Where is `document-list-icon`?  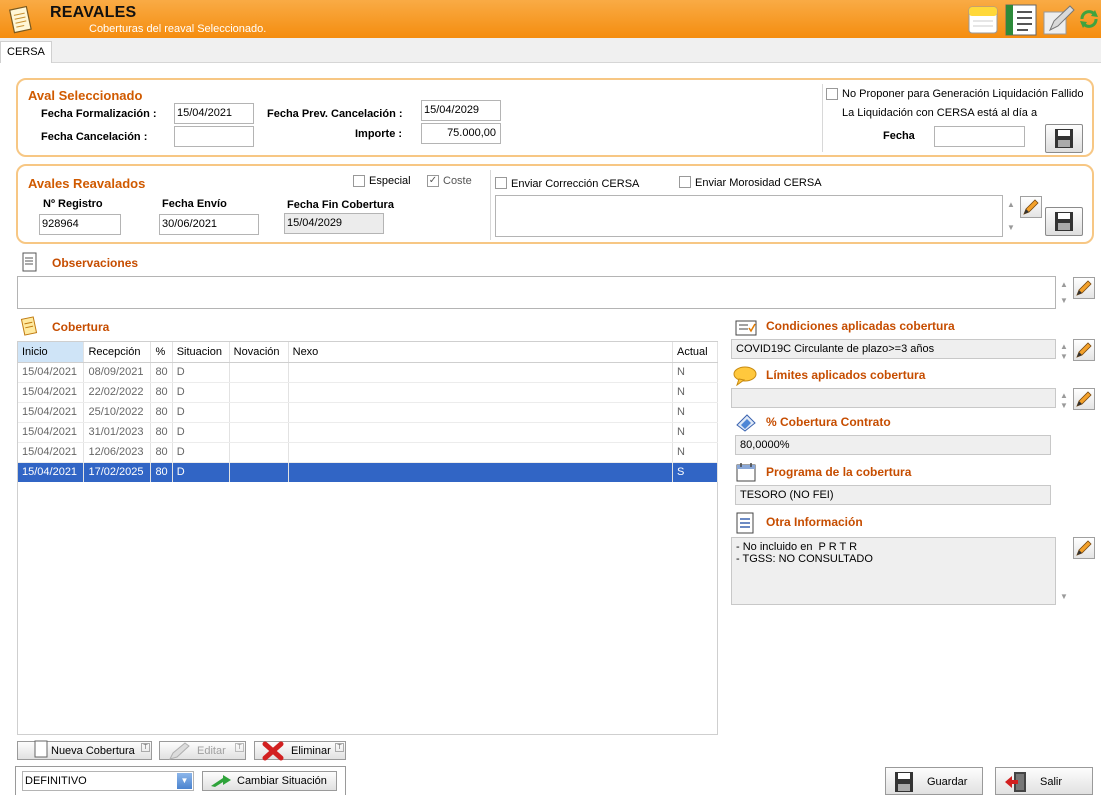 document-list-icon is located at coordinates (1022, 21).